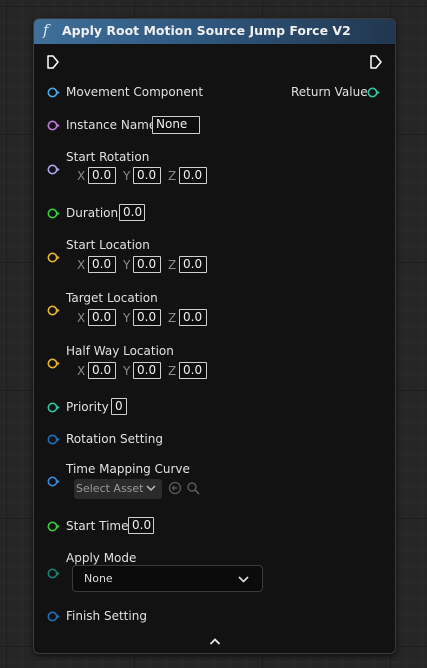 Image resolution: width=427 pixels, height=668 pixels. Describe the element at coordinates (193, 488) in the screenshot. I see `browse-search-icon` at that location.